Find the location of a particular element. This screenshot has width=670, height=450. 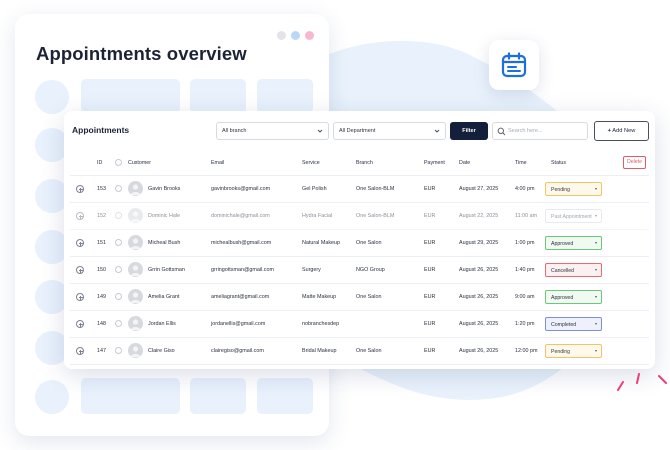

cell-customer: Amelia Grant is located at coordinates (163, 297).